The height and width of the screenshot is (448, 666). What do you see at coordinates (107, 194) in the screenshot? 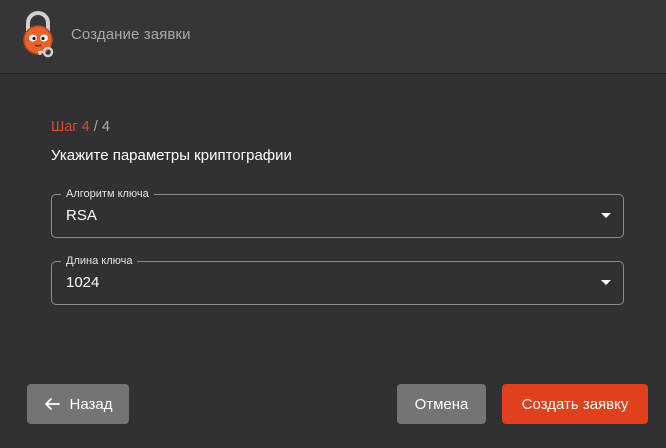
I see `key-algorithm-label: Алгоритм ключа` at bounding box center [107, 194].